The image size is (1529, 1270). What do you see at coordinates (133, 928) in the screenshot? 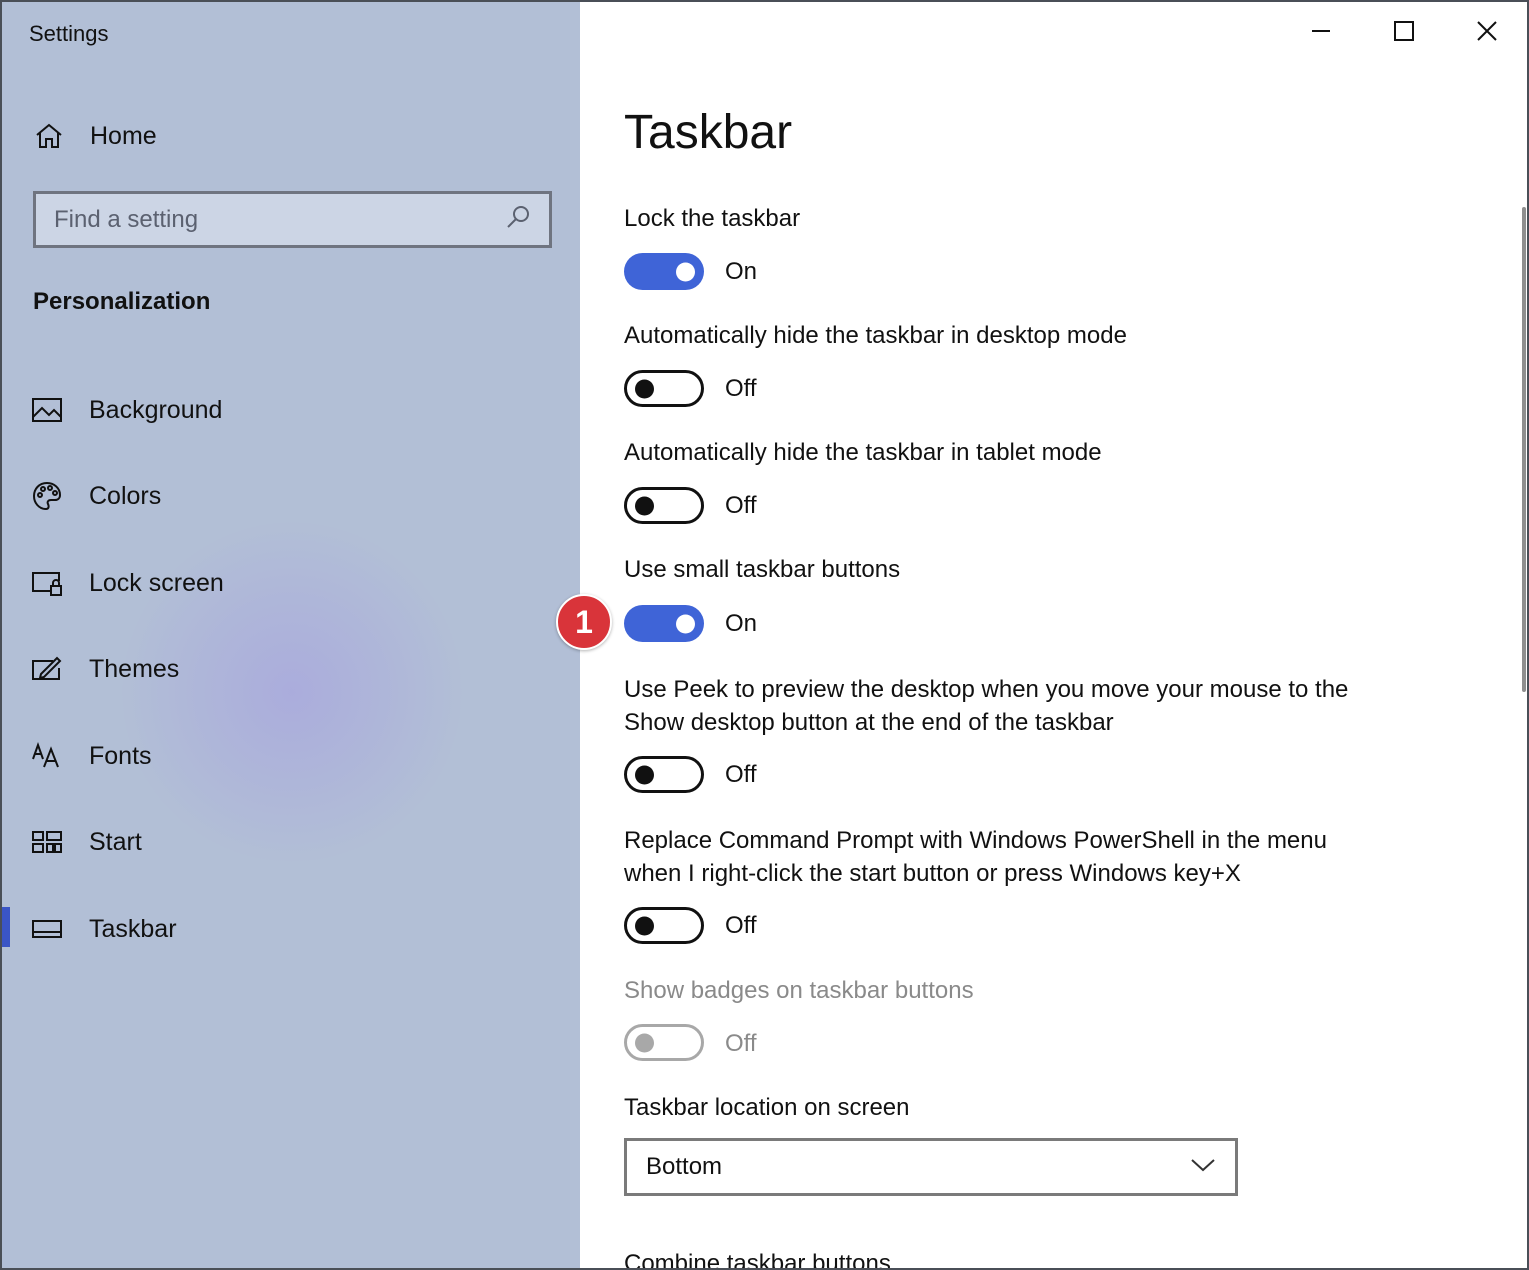
I see `sidebar-item-label: Taskbar` at bounding box center [133, 928].